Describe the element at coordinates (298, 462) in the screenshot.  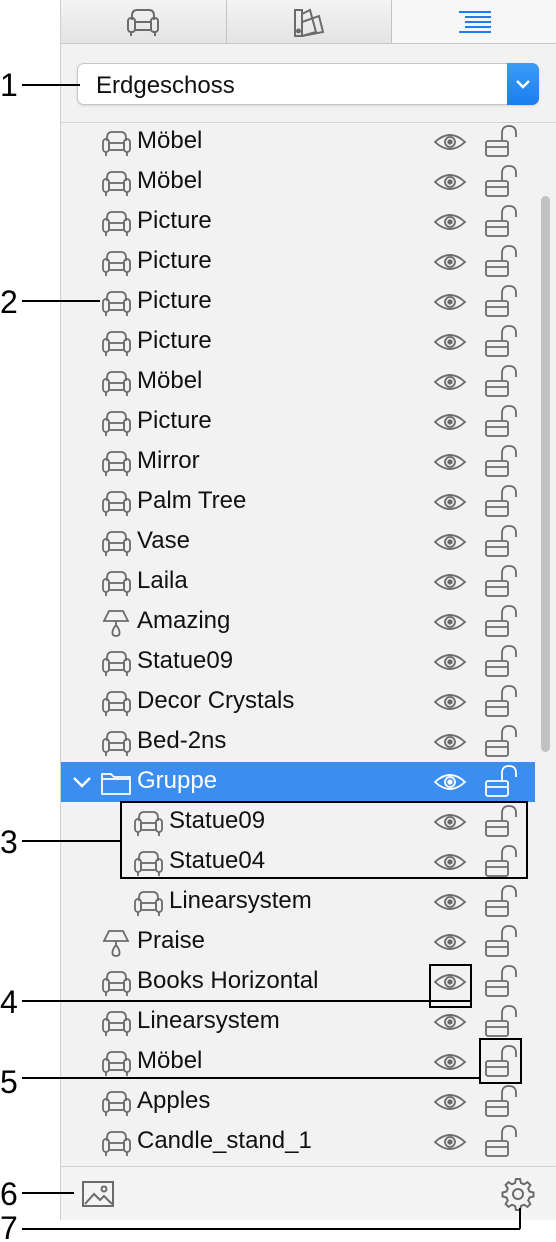
I see `list-item: Mirror` at that location.